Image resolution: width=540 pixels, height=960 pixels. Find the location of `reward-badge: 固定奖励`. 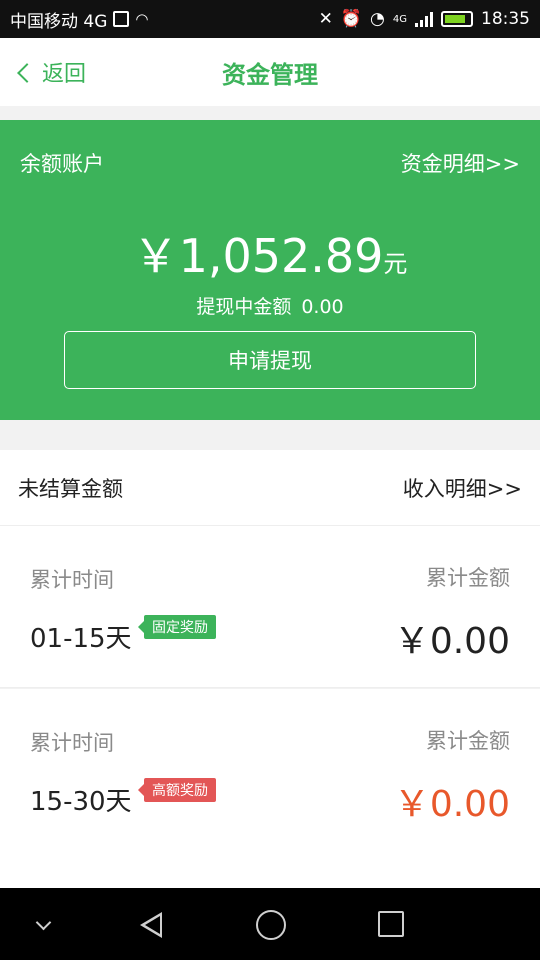

reward-badge: 固定奖励 is located at coordinates (177, 627).